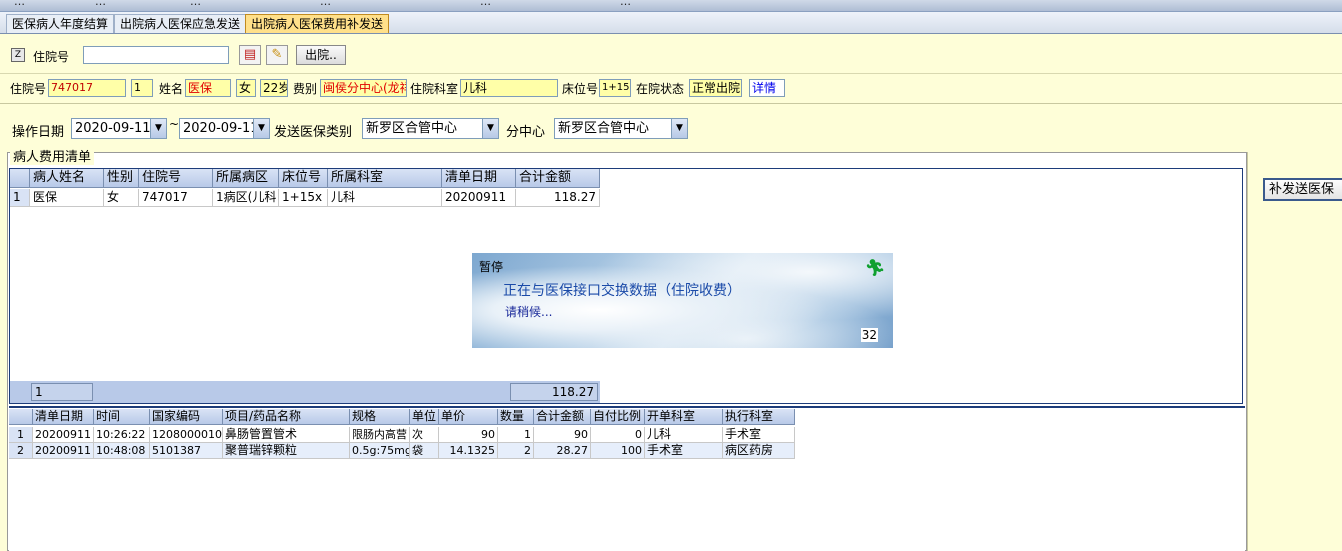  I want to click on send-type-value: 新罗区合管中心, so click(412, 128).